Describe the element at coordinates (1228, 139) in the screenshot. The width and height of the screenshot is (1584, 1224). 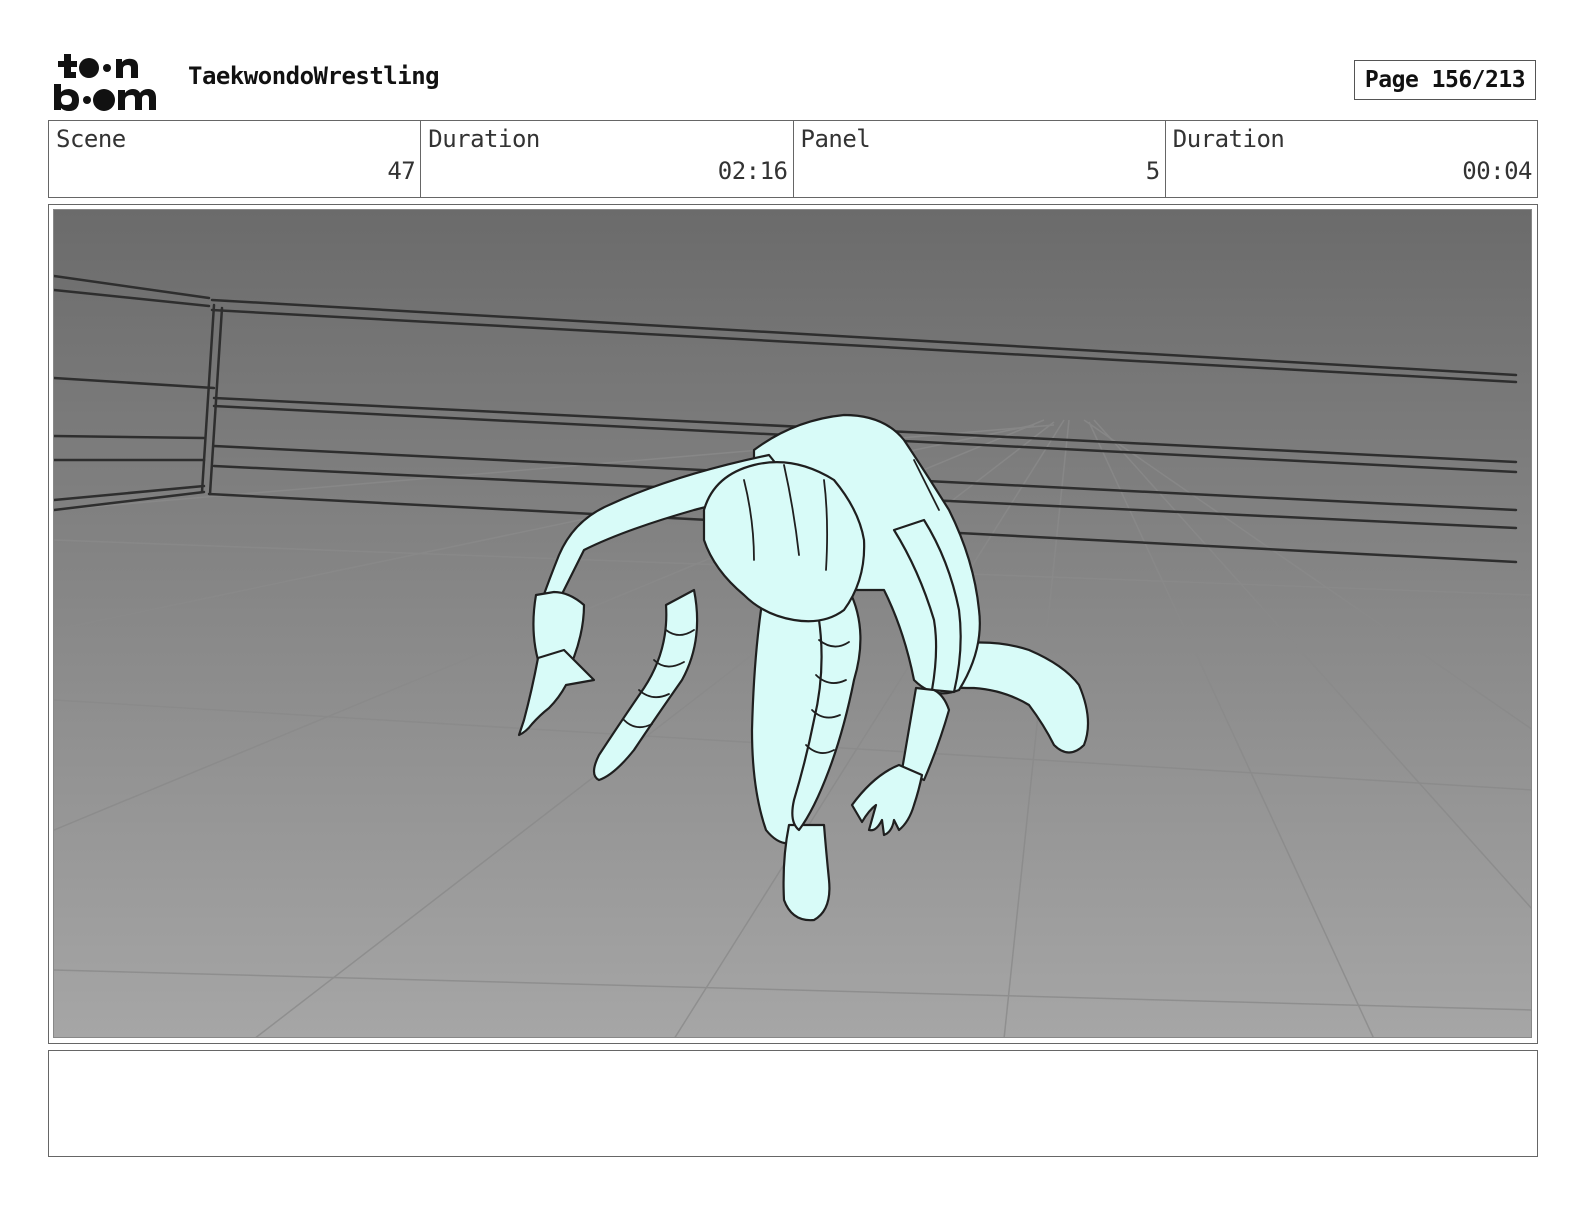
I see `panel-duration-label: Duration` at that location.